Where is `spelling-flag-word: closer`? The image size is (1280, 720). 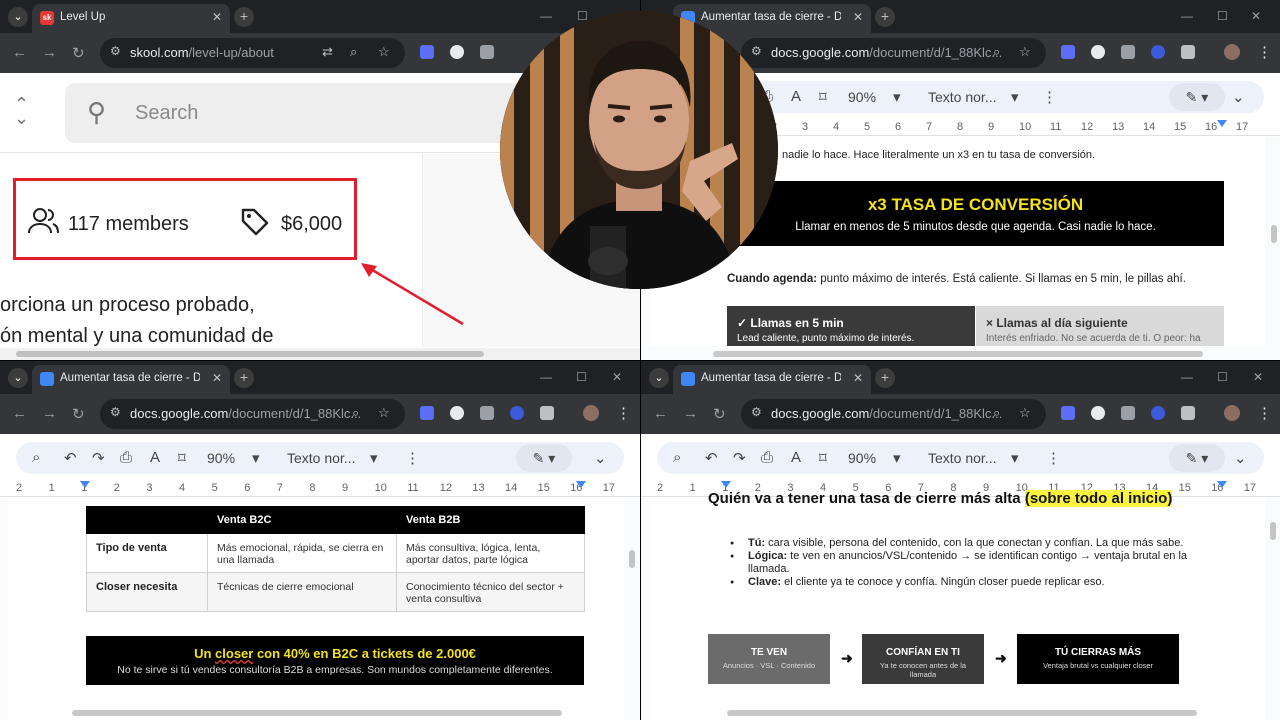
spelling-flag-word: closer is located at coordinates (234, 653).